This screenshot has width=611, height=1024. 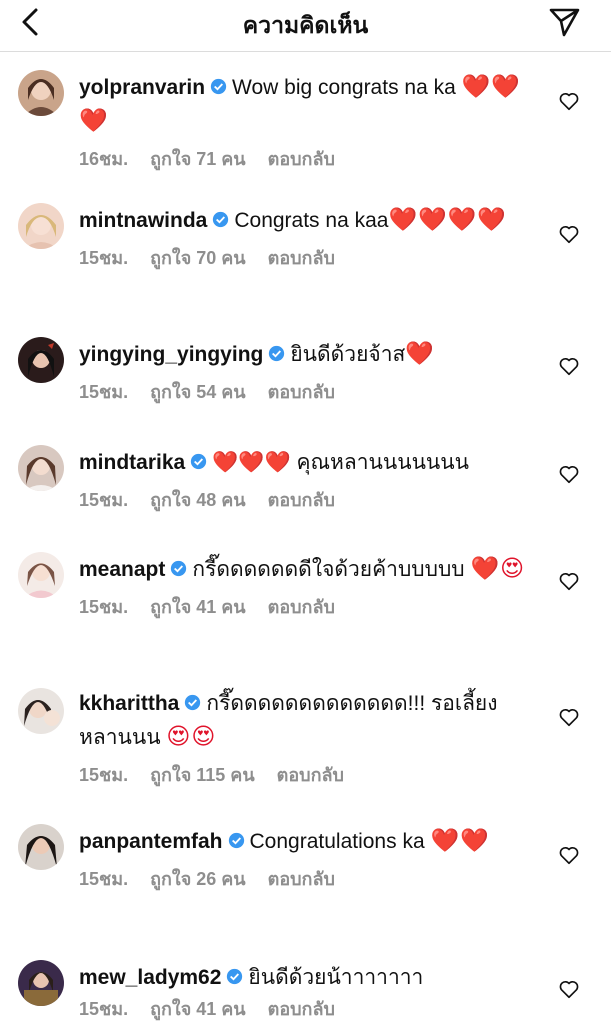 What do you see at coordinates (171, 354) in the screenshot?
I see `username: yingying_yingying` at bounding box center [171, 354].